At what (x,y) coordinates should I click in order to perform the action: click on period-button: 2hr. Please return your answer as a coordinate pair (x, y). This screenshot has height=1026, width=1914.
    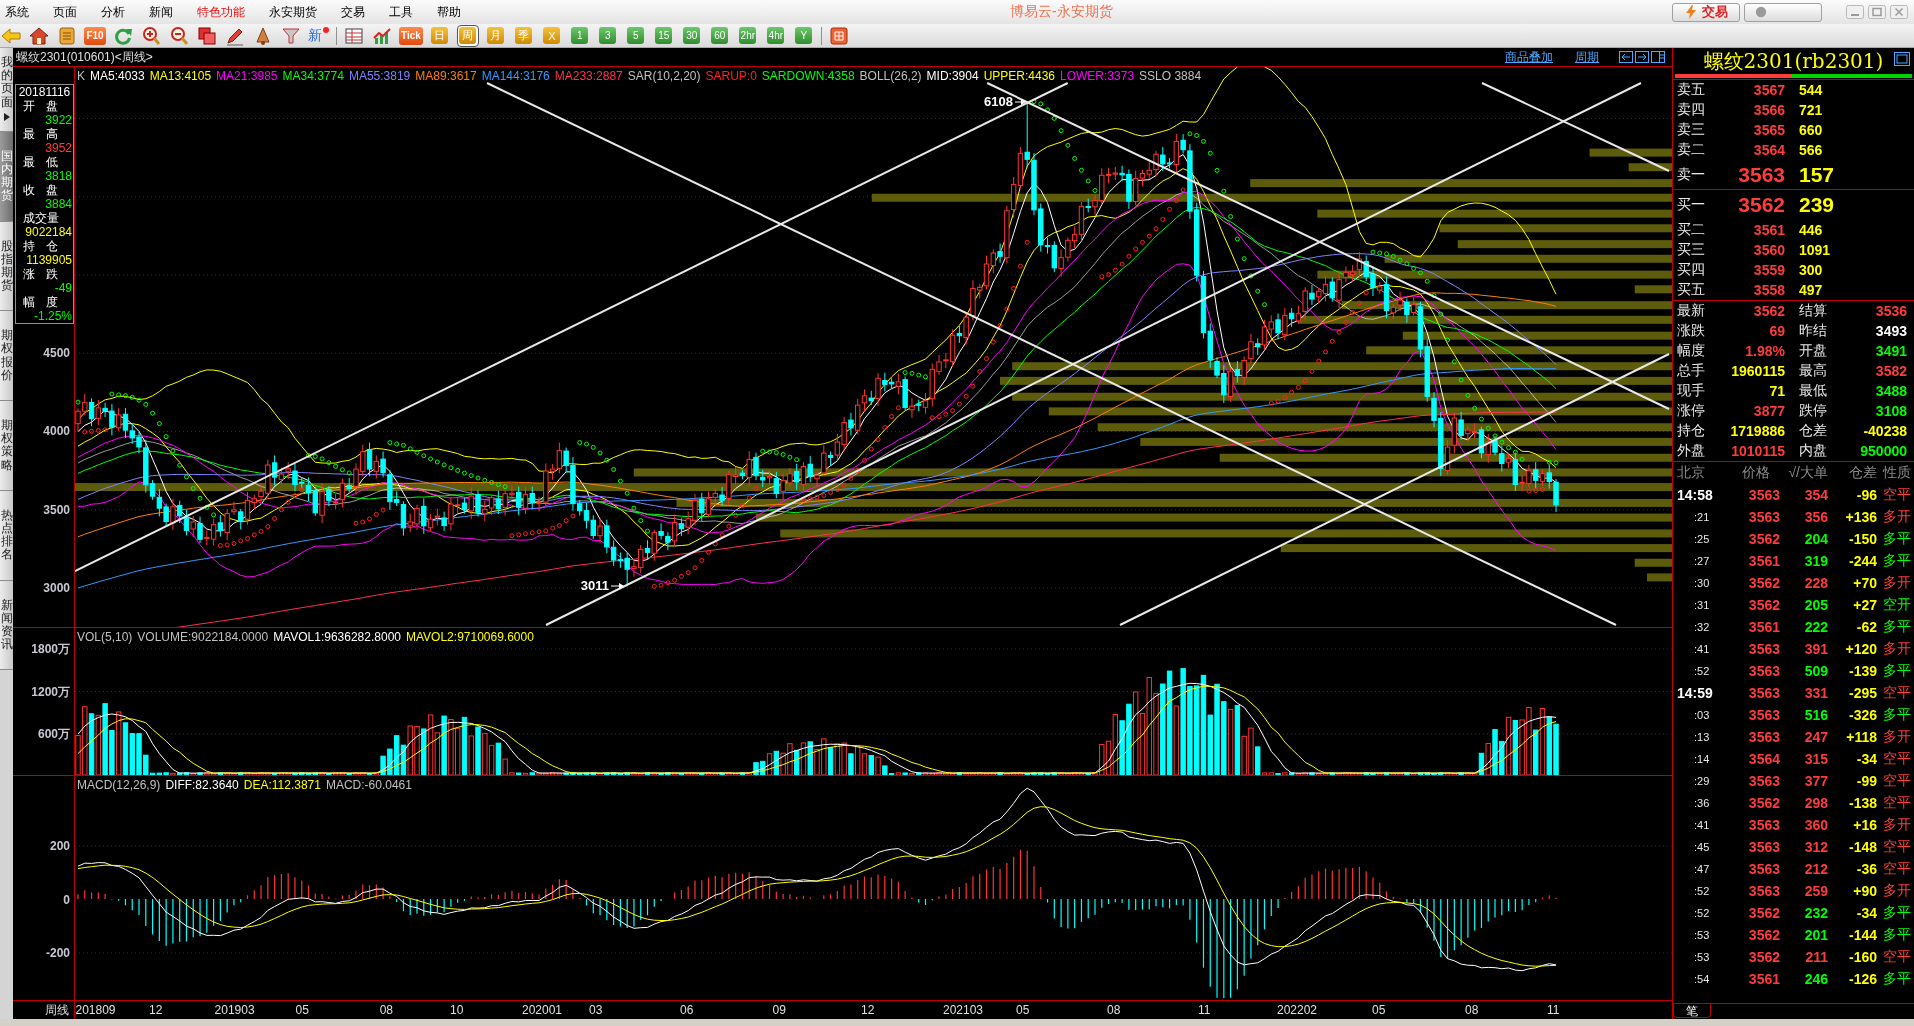
    Looking at the image, I should click on (747, 35).